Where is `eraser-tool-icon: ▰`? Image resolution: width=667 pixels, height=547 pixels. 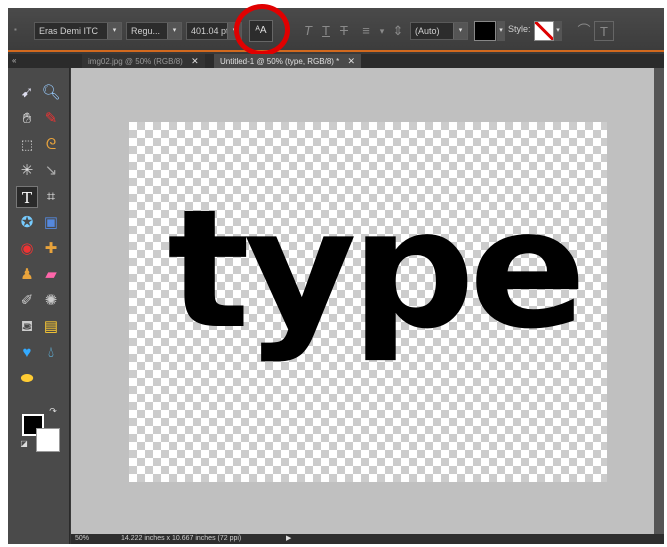 eraser-tool-icon: ▰ is located at coordinates (51, 275).